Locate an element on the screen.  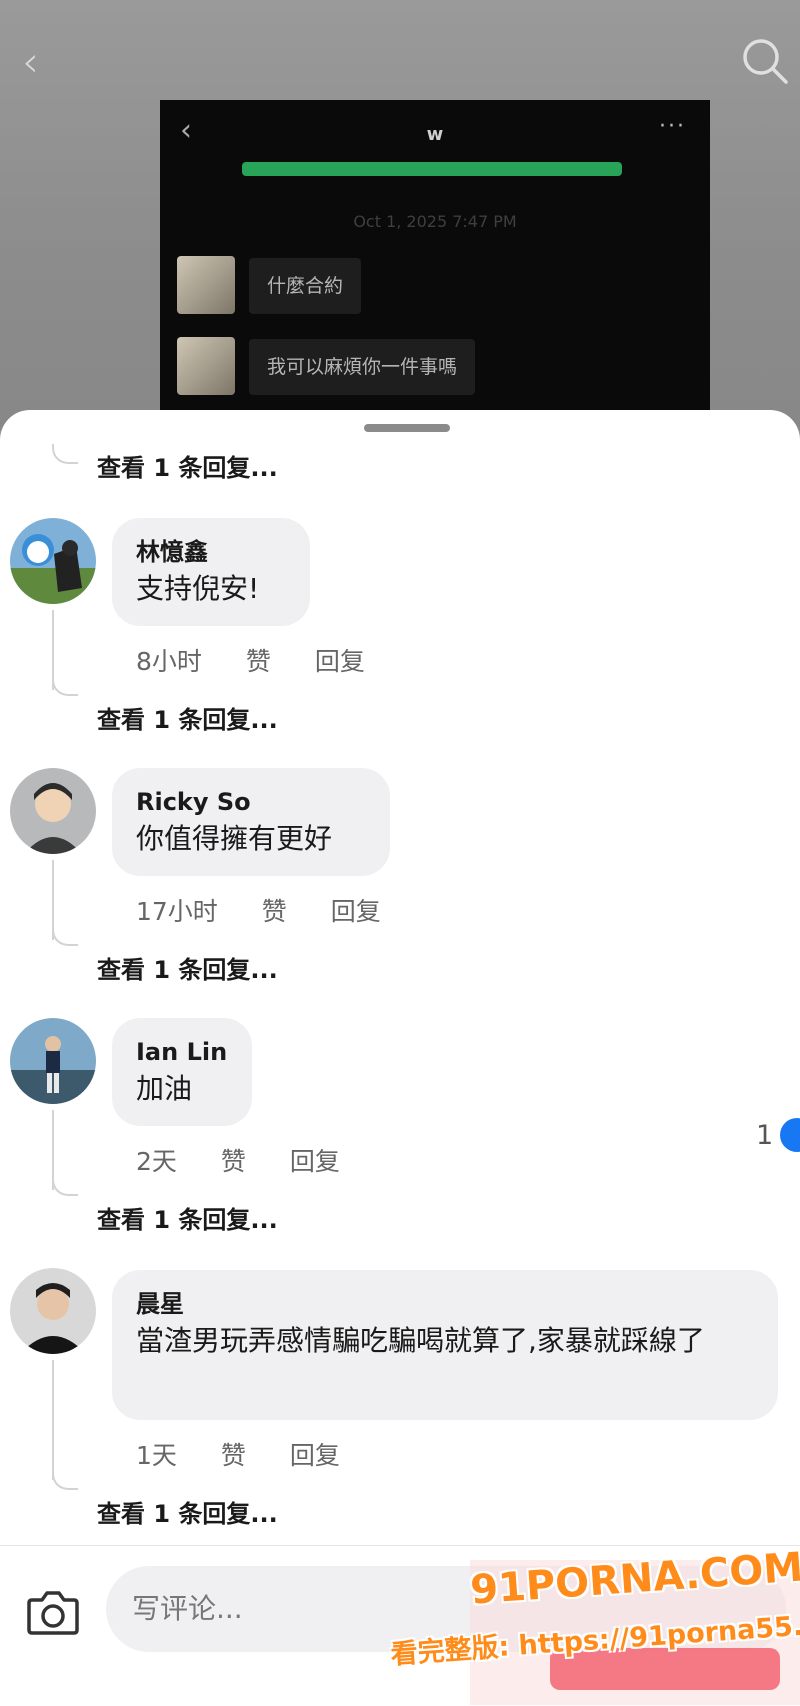
more-icon: ··· is located at coordinates (672, 126).